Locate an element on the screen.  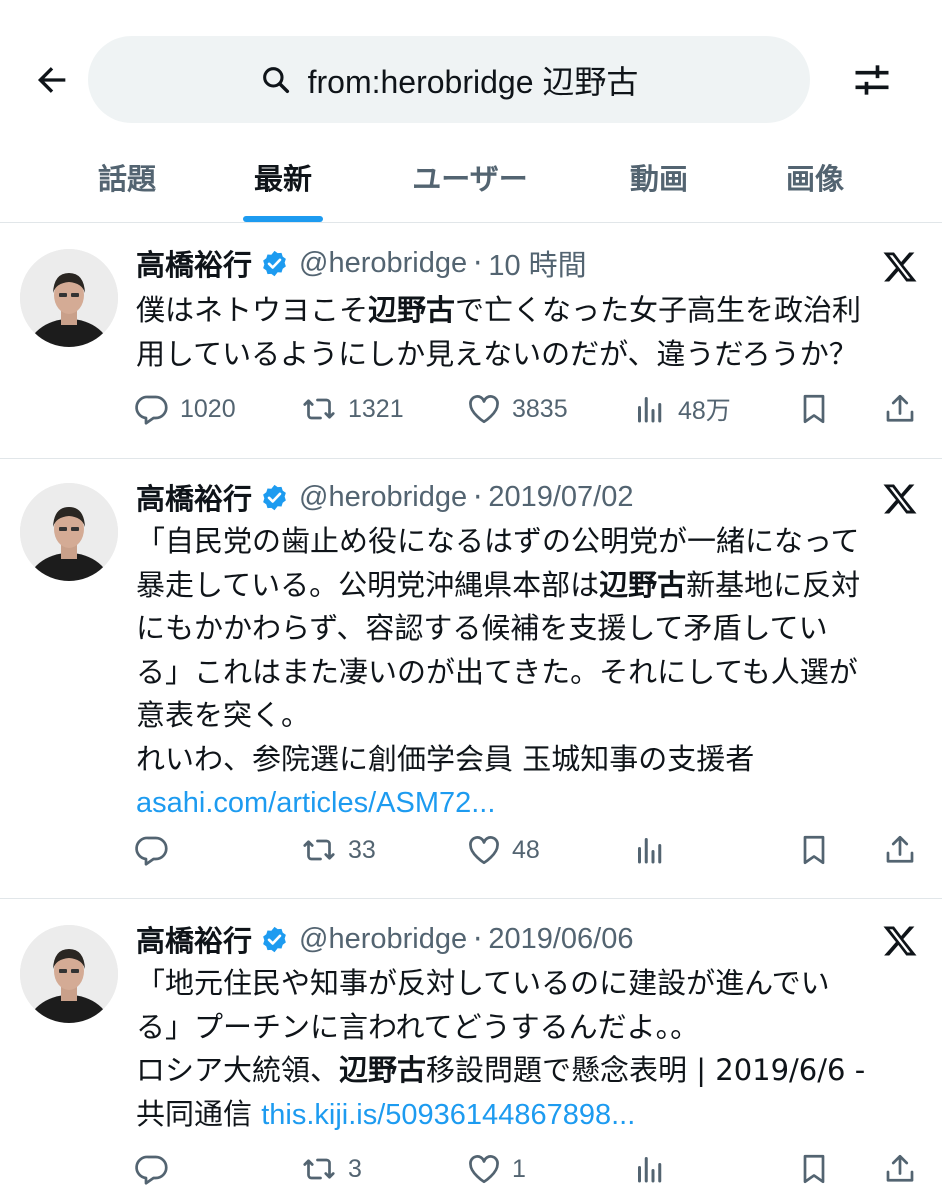
search-header: from:herobridge 辺野古 is located at coordinates (471, 65).